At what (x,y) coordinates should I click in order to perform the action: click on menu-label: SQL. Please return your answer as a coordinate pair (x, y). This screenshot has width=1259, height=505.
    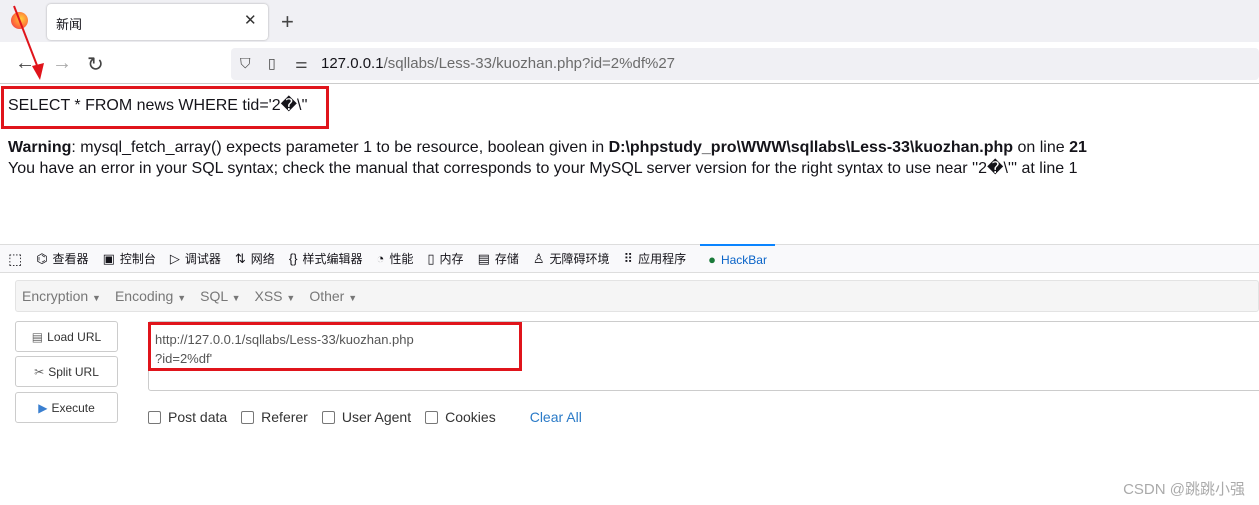
    Looking at the image, I should click on (214, 296).